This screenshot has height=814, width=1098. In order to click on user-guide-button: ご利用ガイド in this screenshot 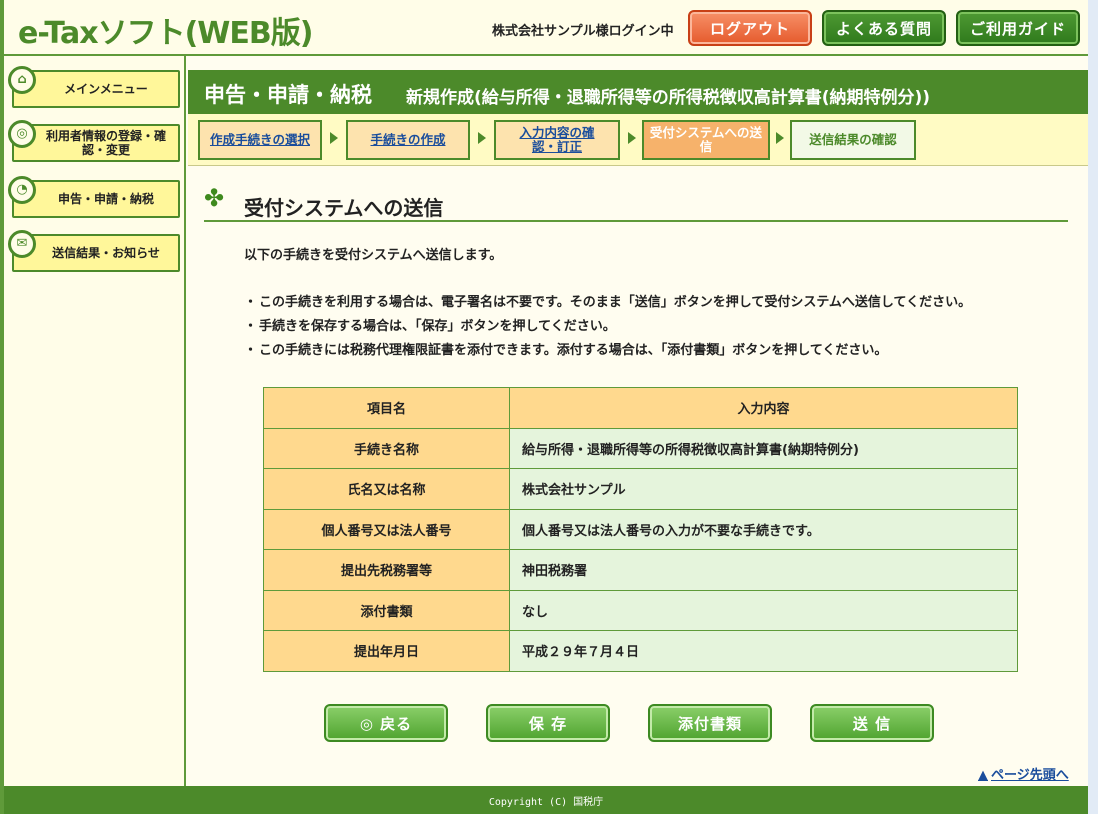, I will do `click(1018, 28)`.